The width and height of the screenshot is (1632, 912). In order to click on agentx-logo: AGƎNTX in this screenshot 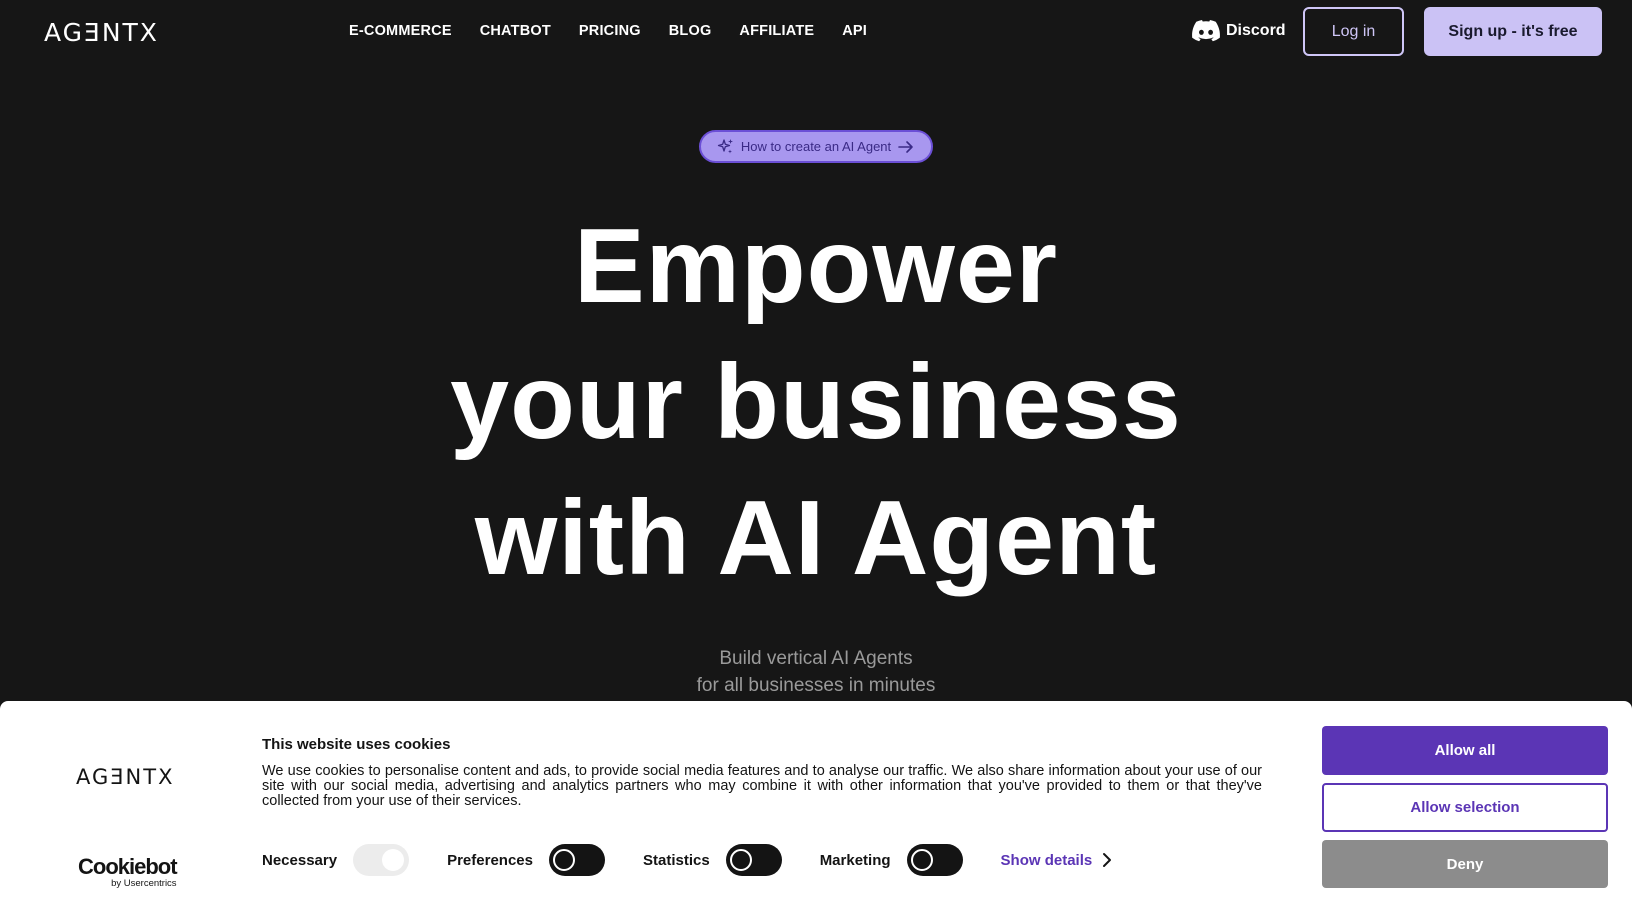, I will do `click(101, 32)`.